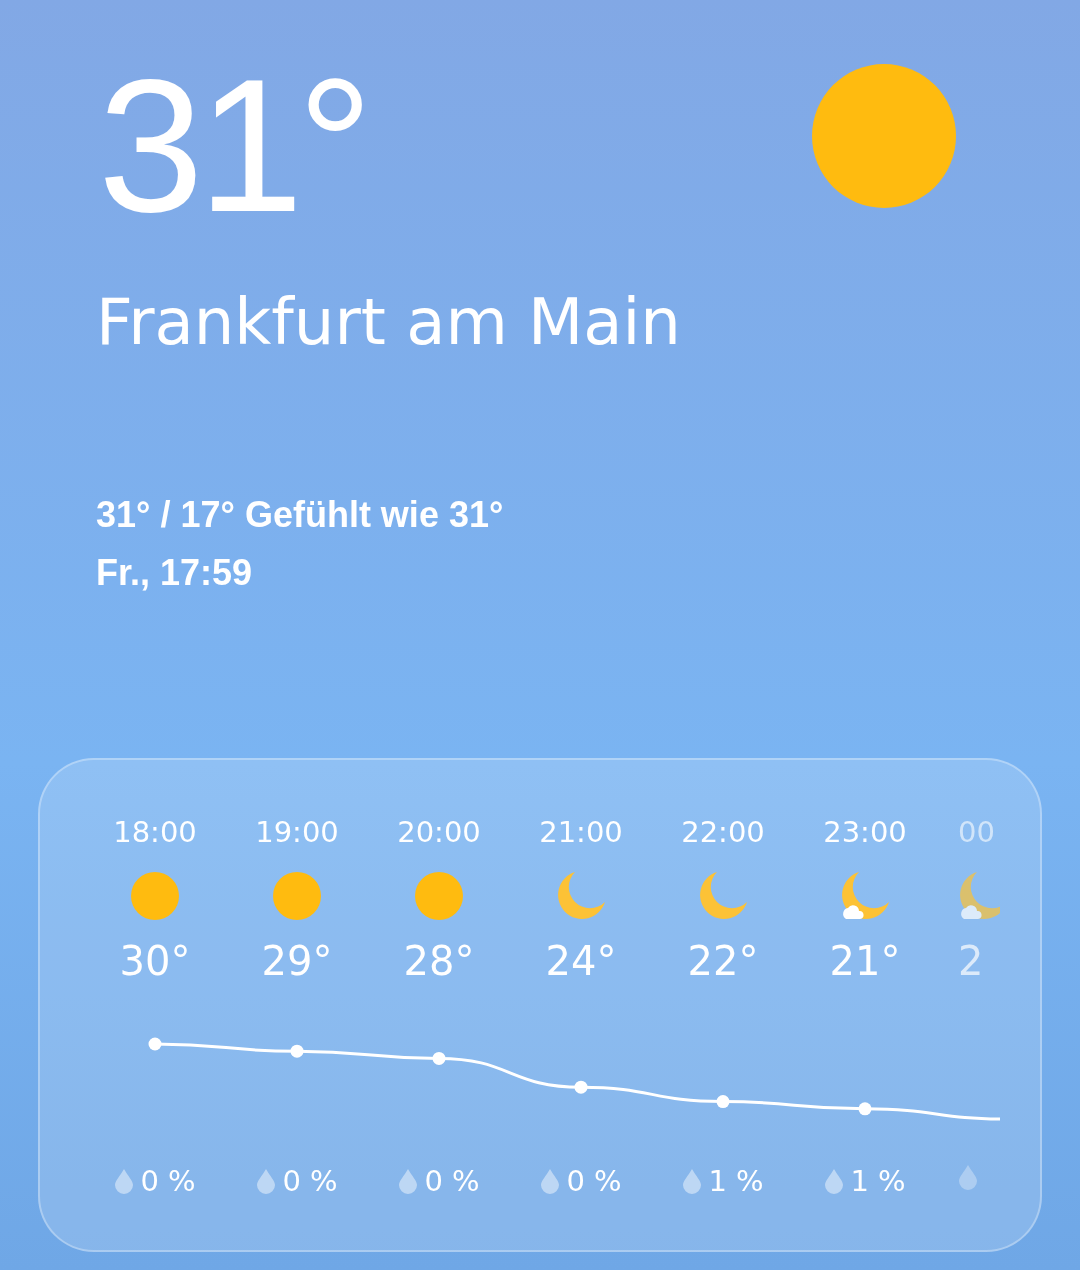 This screenshot has height=1270, width=1080. Describe the element at coordinates (389, 322) in the screenshot. I see `city-name: Frankfurt am Main` at that location.